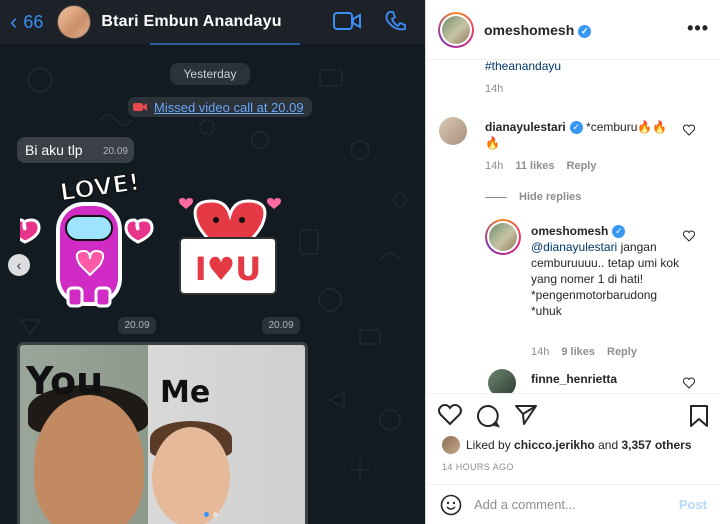 The height and width of the screenshot is (524, 720). Describe the element at coordinates (99, 188) in the screenshot. I see `sticker-love-text: LOVE!` at that location.